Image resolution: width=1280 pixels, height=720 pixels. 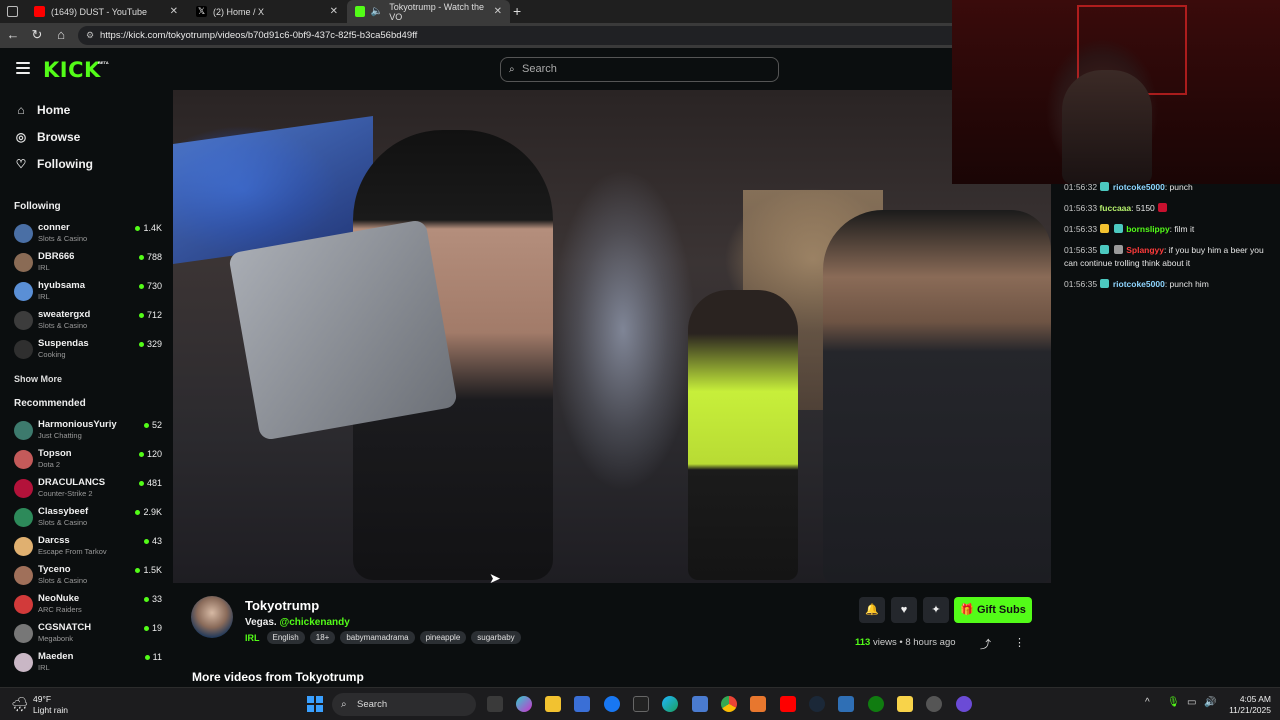 What do you see at coordinates (88, 431) in the screenshot?
I see `channel-item: HarmoniousYuriy Just Chatting 52` at bounding box center [88, 431].